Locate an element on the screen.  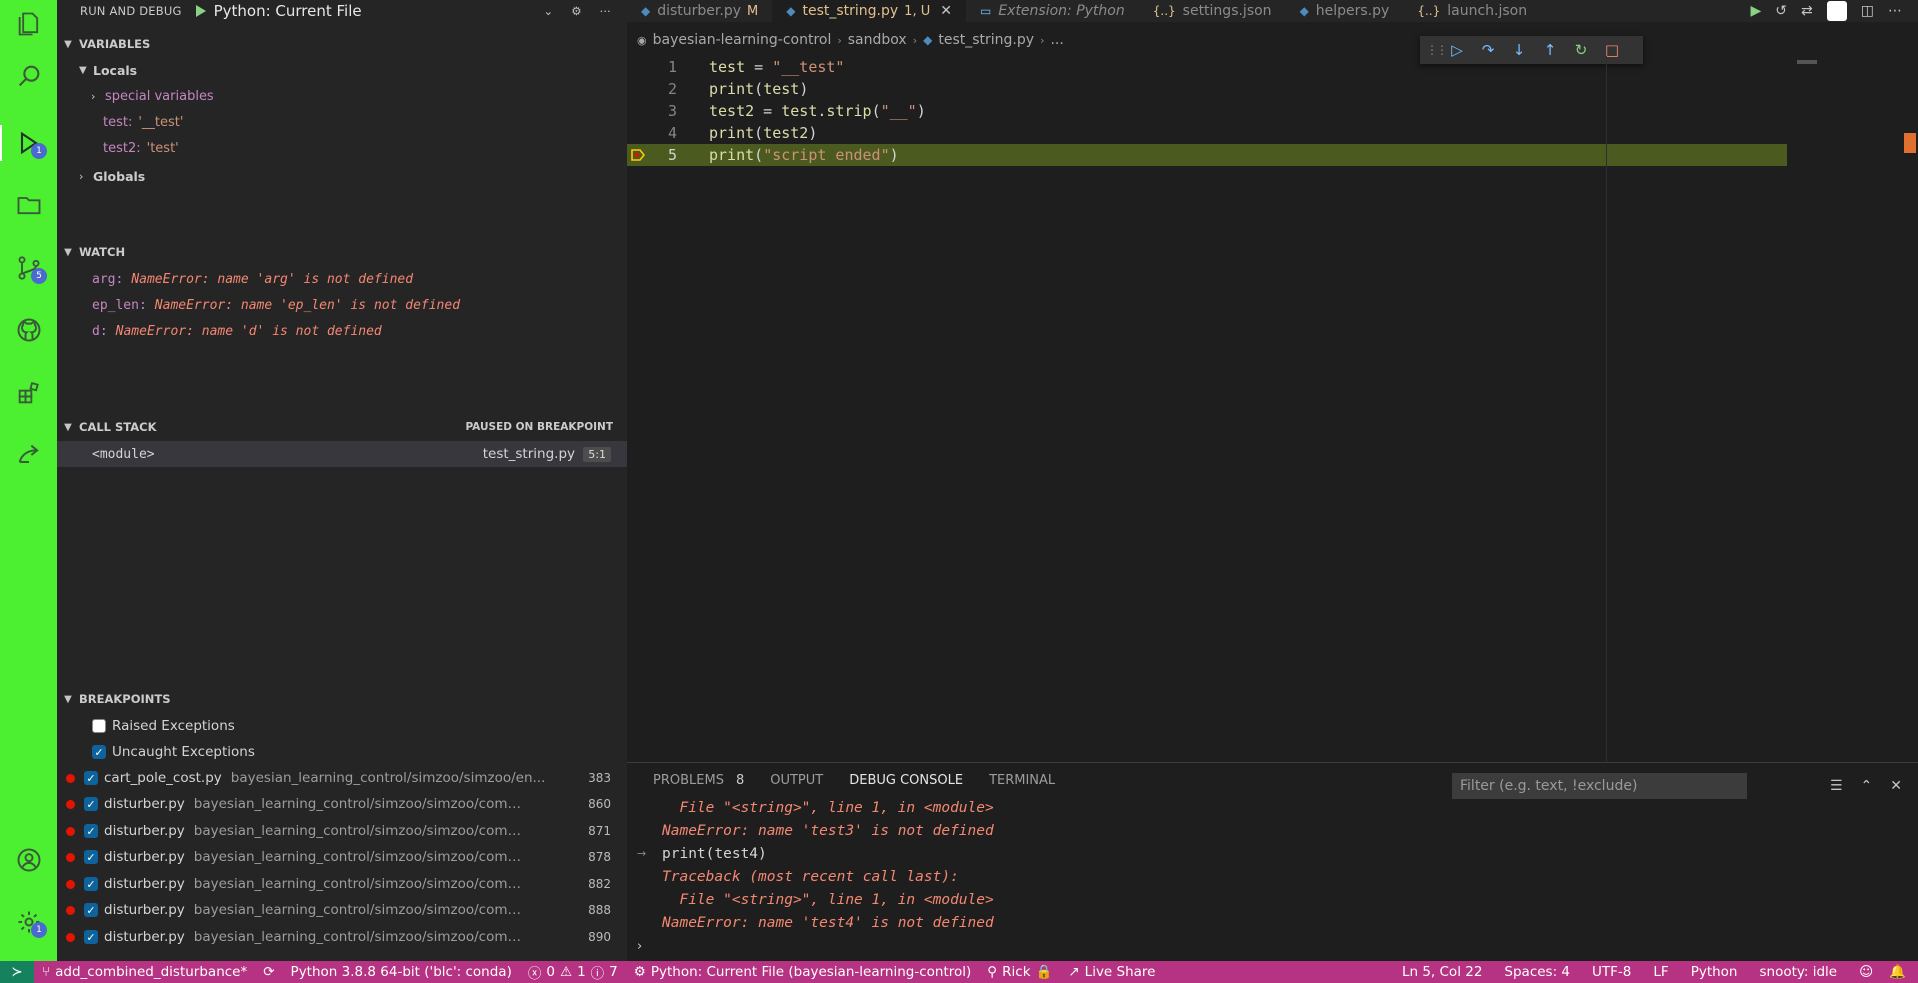
special-variables-item: › special variables is located at coordinates (342, 96).